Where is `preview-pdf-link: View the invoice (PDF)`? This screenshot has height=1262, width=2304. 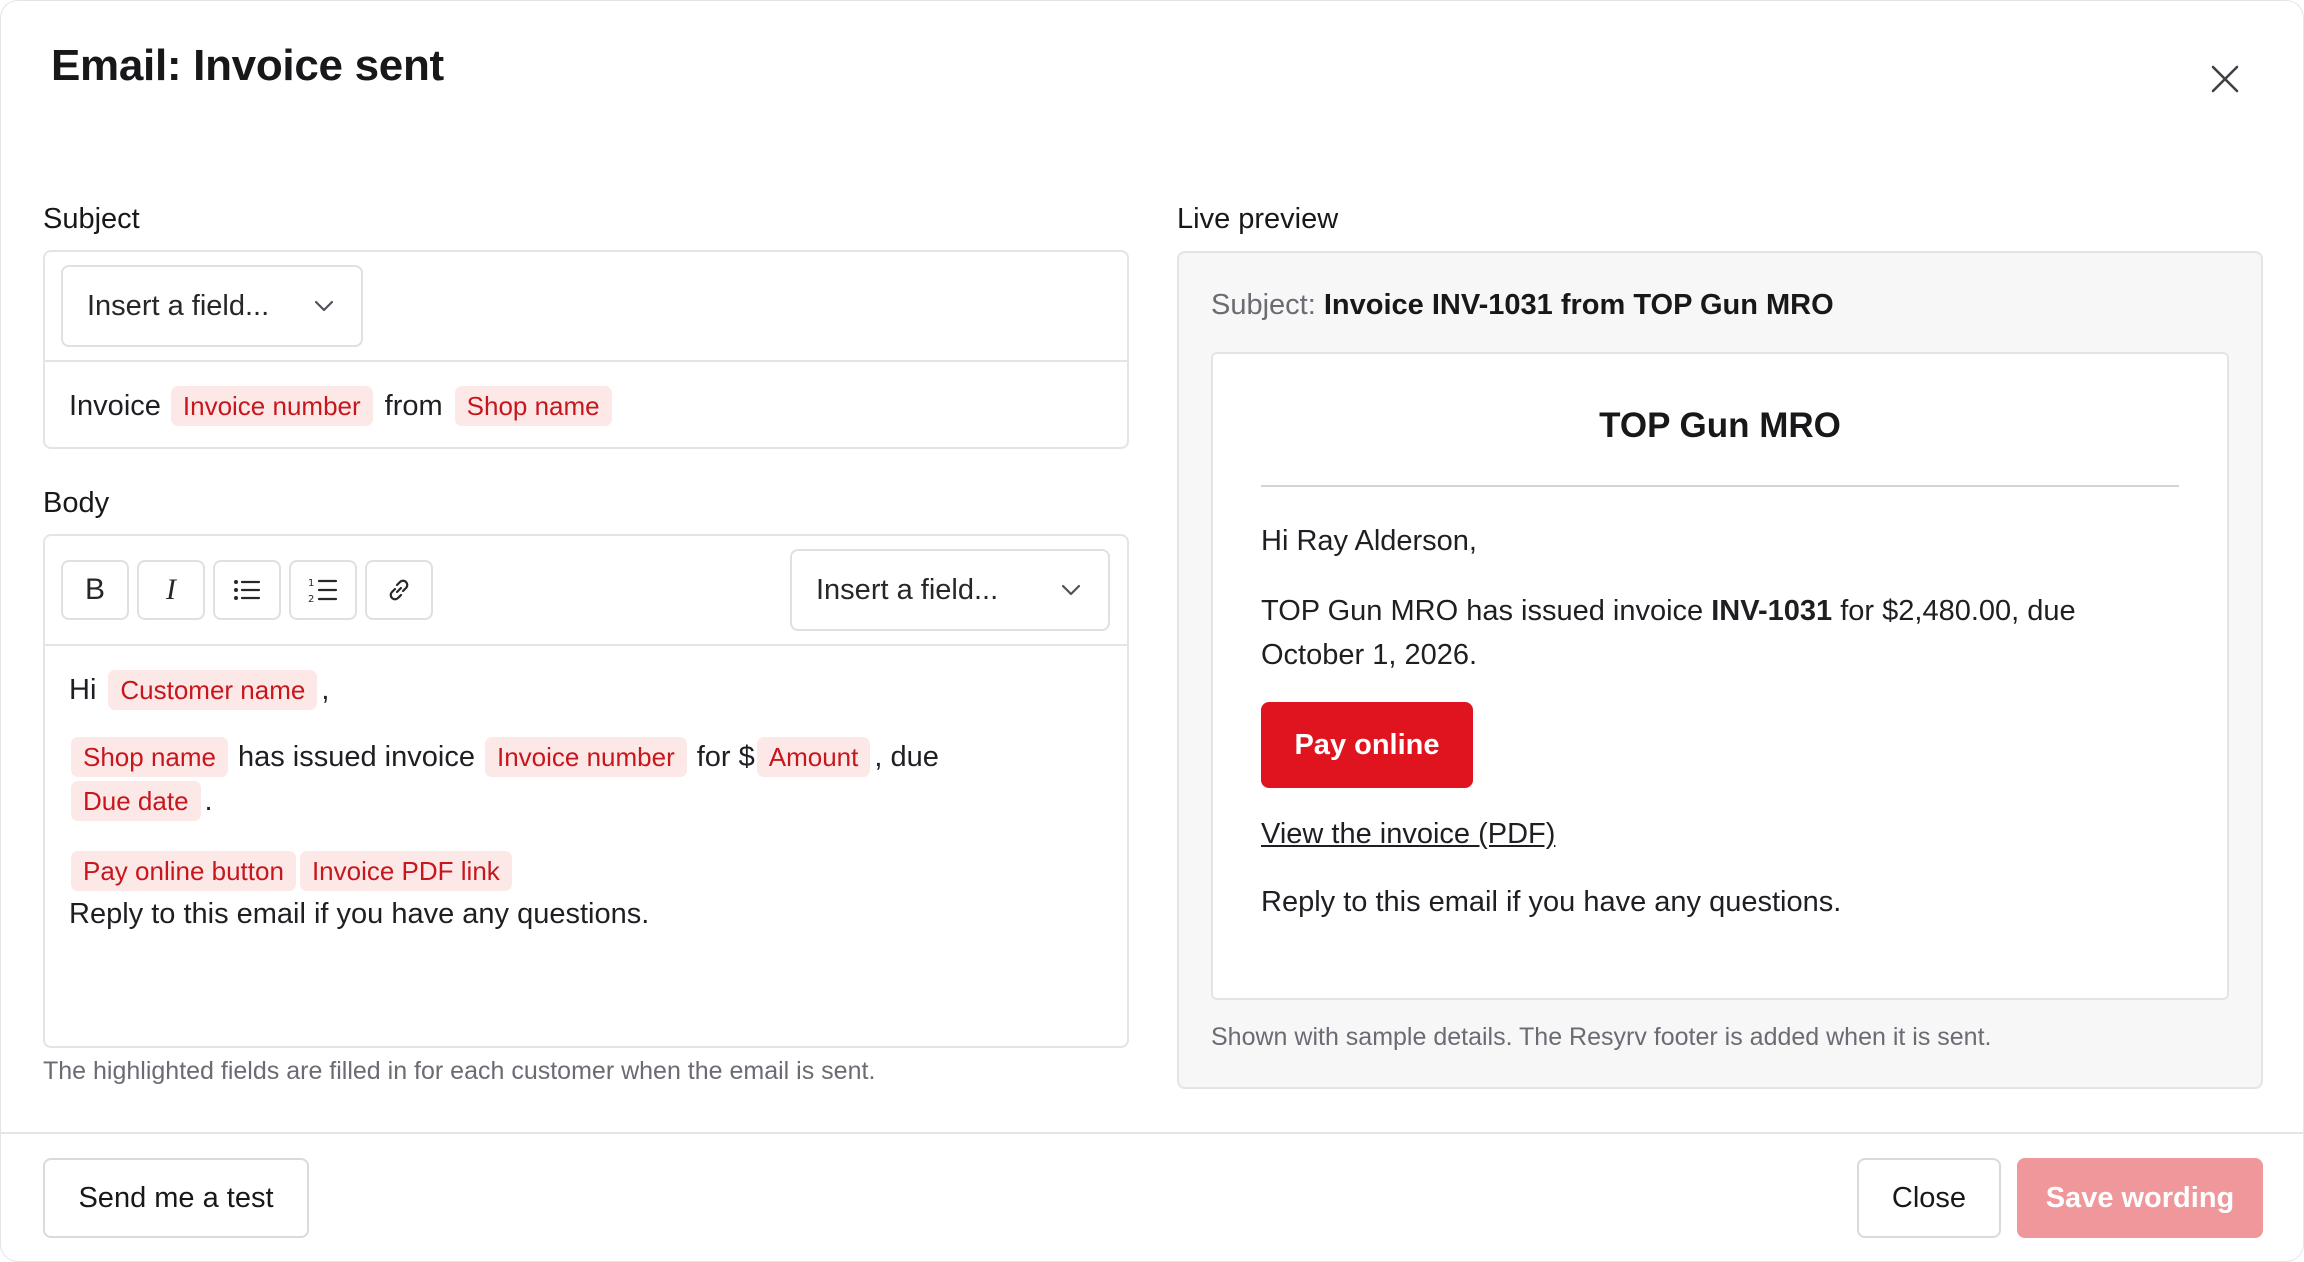
preview-pdf-link: View the invoice (PDF) is located at coordinates (1408, 834).